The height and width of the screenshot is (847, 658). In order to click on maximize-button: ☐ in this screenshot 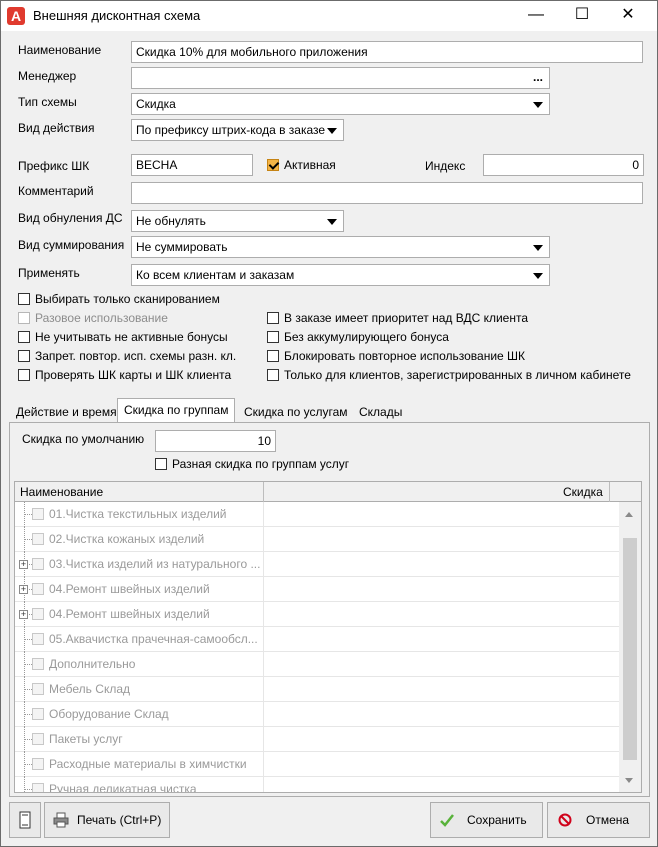, I will do `click(582, 16)`.